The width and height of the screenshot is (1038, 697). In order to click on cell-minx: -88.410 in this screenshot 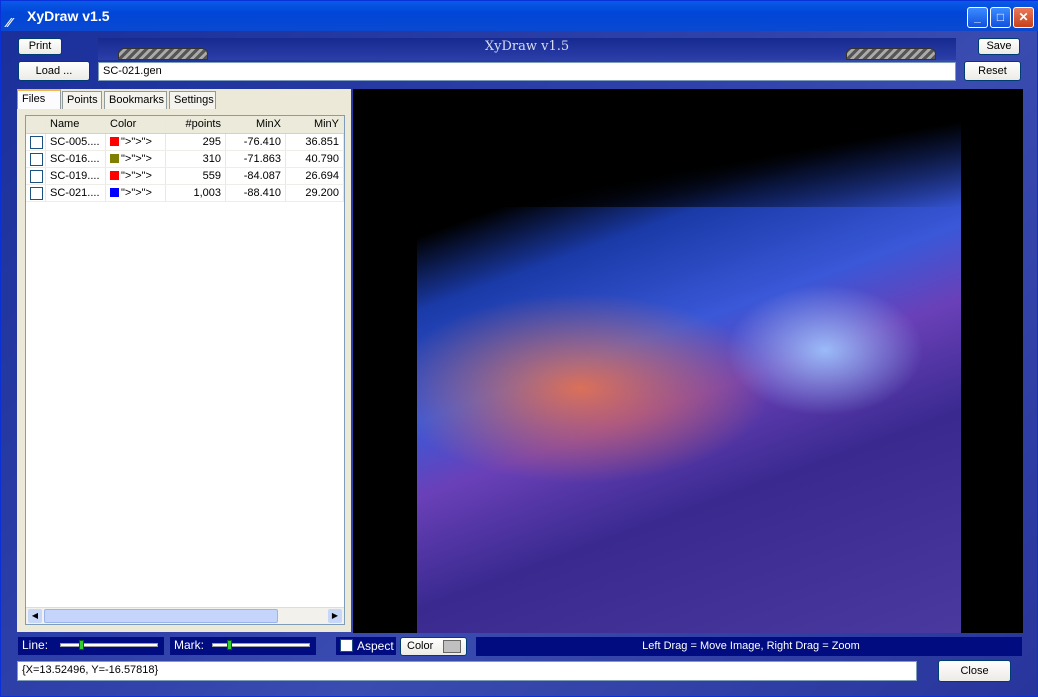, I will do `click(256, 193)`.